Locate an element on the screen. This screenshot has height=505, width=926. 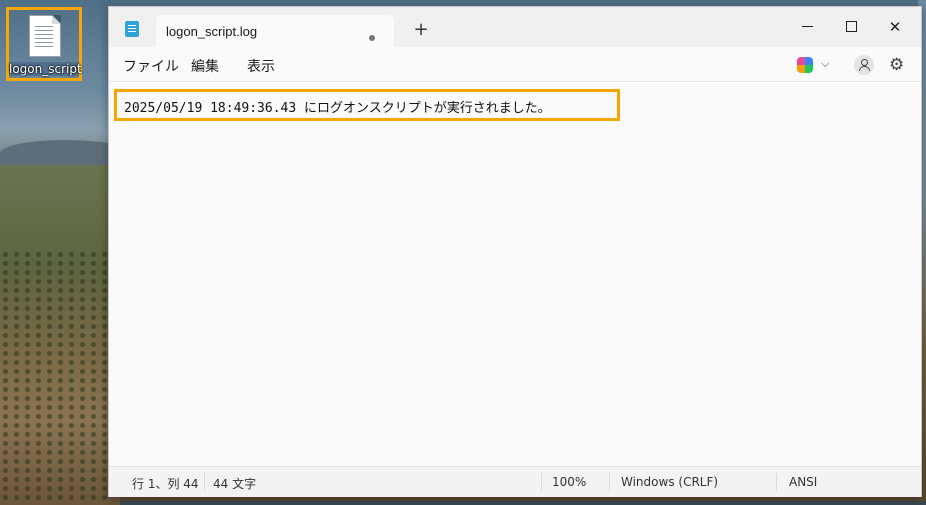
maximize-icon is located at coordinates (851, 26).